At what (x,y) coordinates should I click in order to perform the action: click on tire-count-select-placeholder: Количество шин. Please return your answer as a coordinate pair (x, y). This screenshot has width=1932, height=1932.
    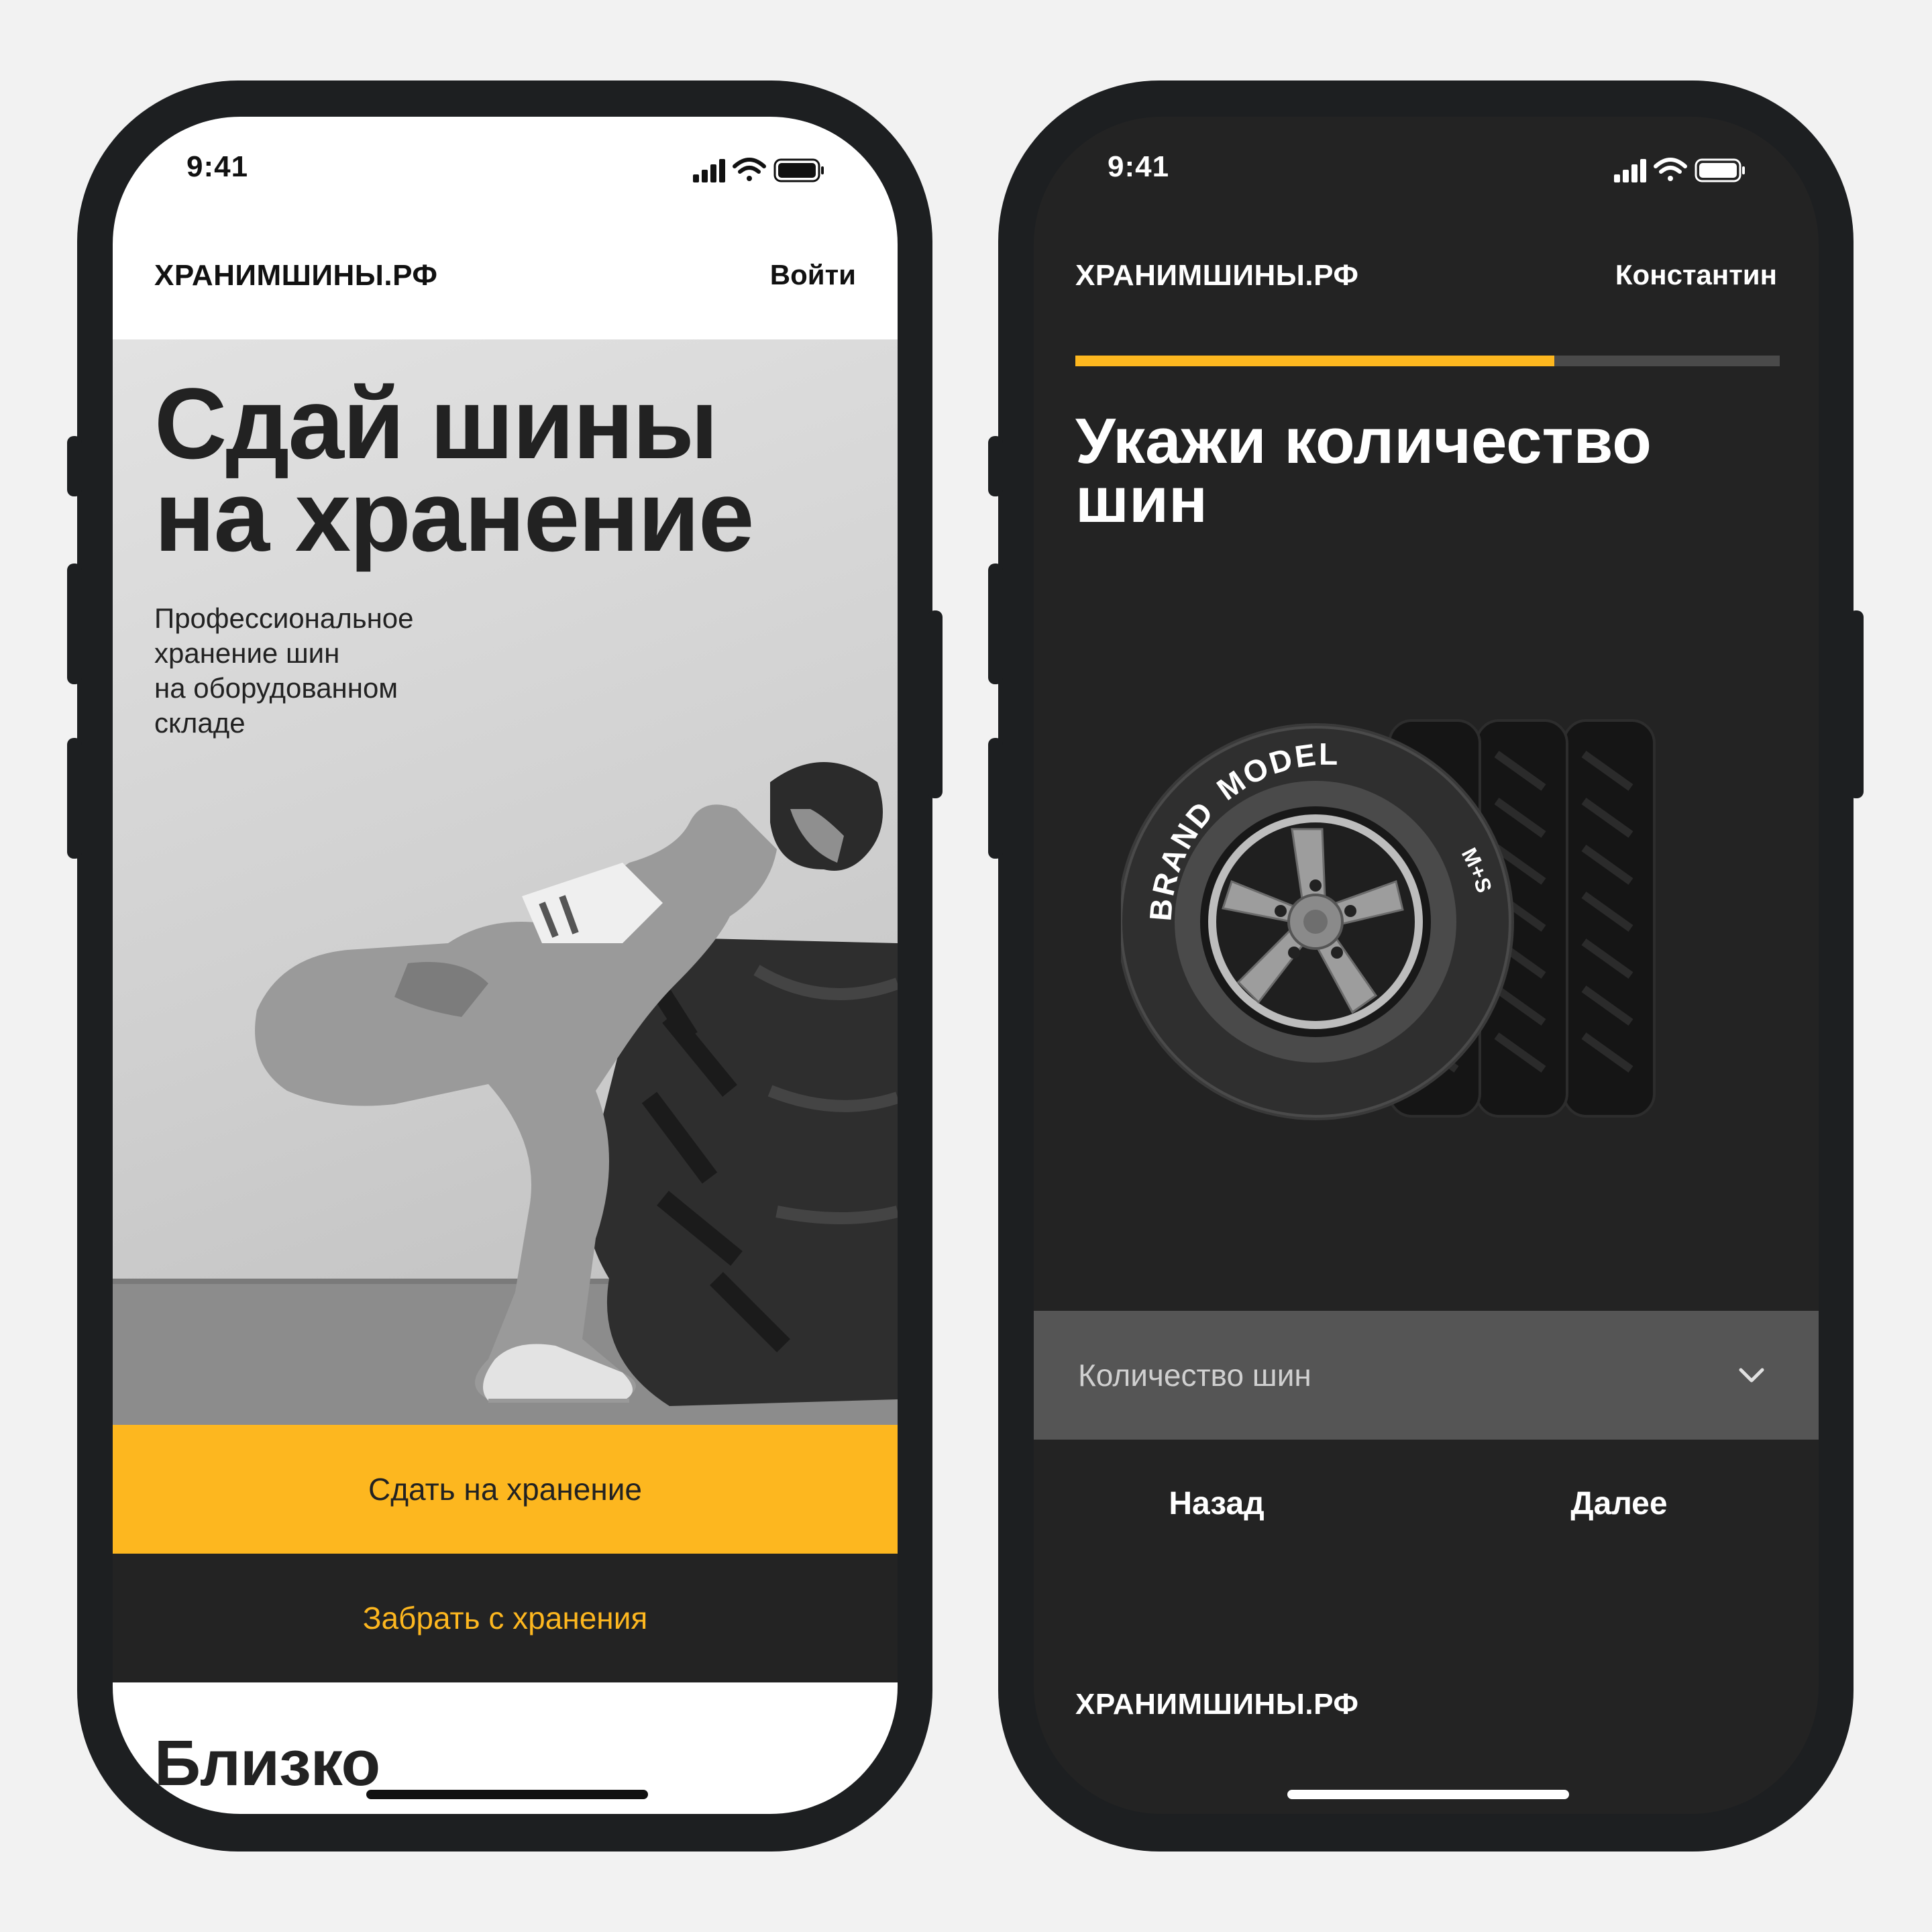
    Looking at the image, I should click on (1194, 1375).